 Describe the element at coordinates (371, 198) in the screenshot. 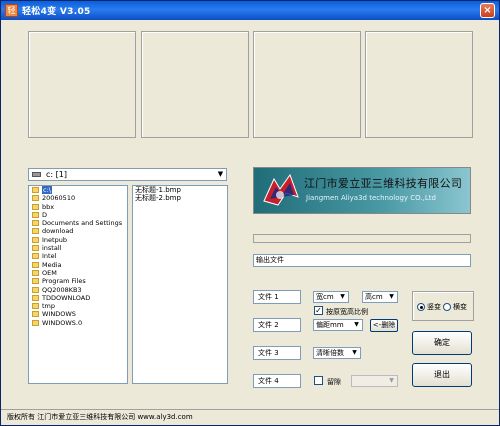

I see `company-name-en: Jiangmen Aliya3d technology CO.,Ltd` at that location.